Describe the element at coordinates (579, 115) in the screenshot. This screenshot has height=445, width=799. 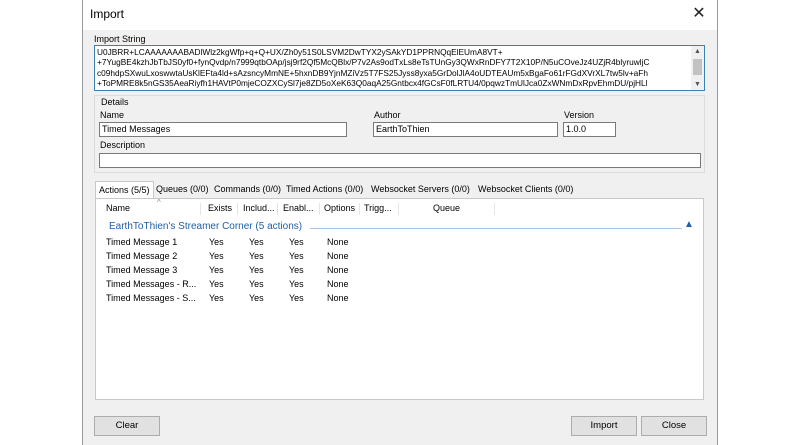
I see `version-label: Version` at that location.